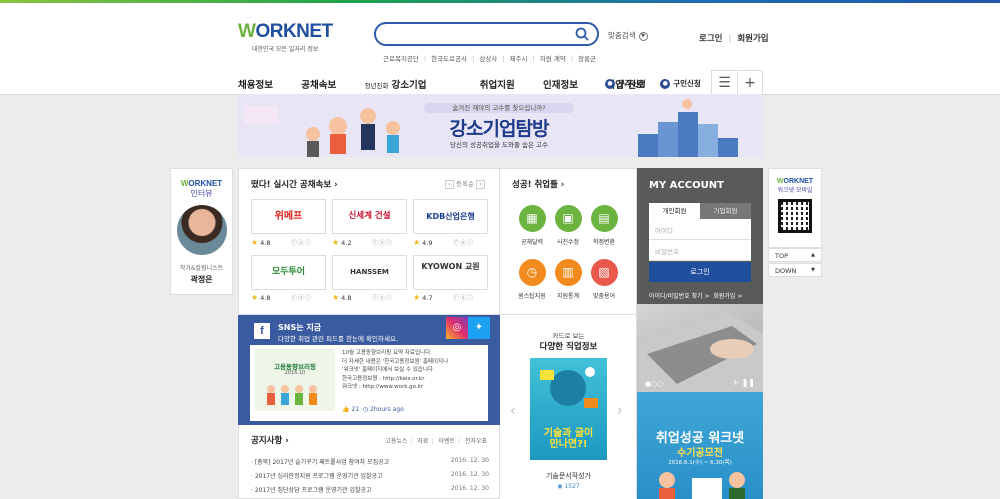  Describe the element at coordinates (795, 208) in the screenshot. I see `mobile-qr-card: WORKNET 워크넷 모바일` at that location.